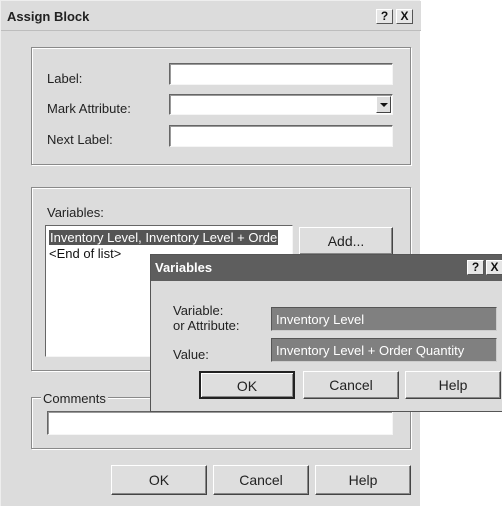 This screenshot has height=506, width=502. I want to click on popup-ok-button: OK, so click(247, 385).